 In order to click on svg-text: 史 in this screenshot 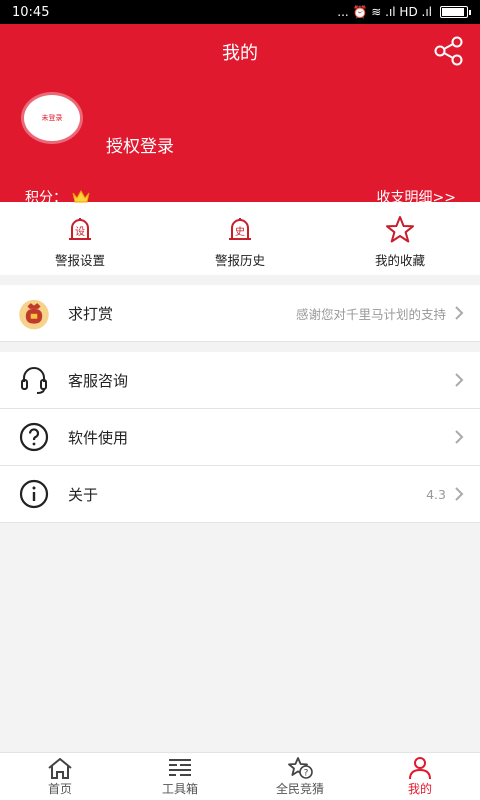, I will do `click(240, 232)`.